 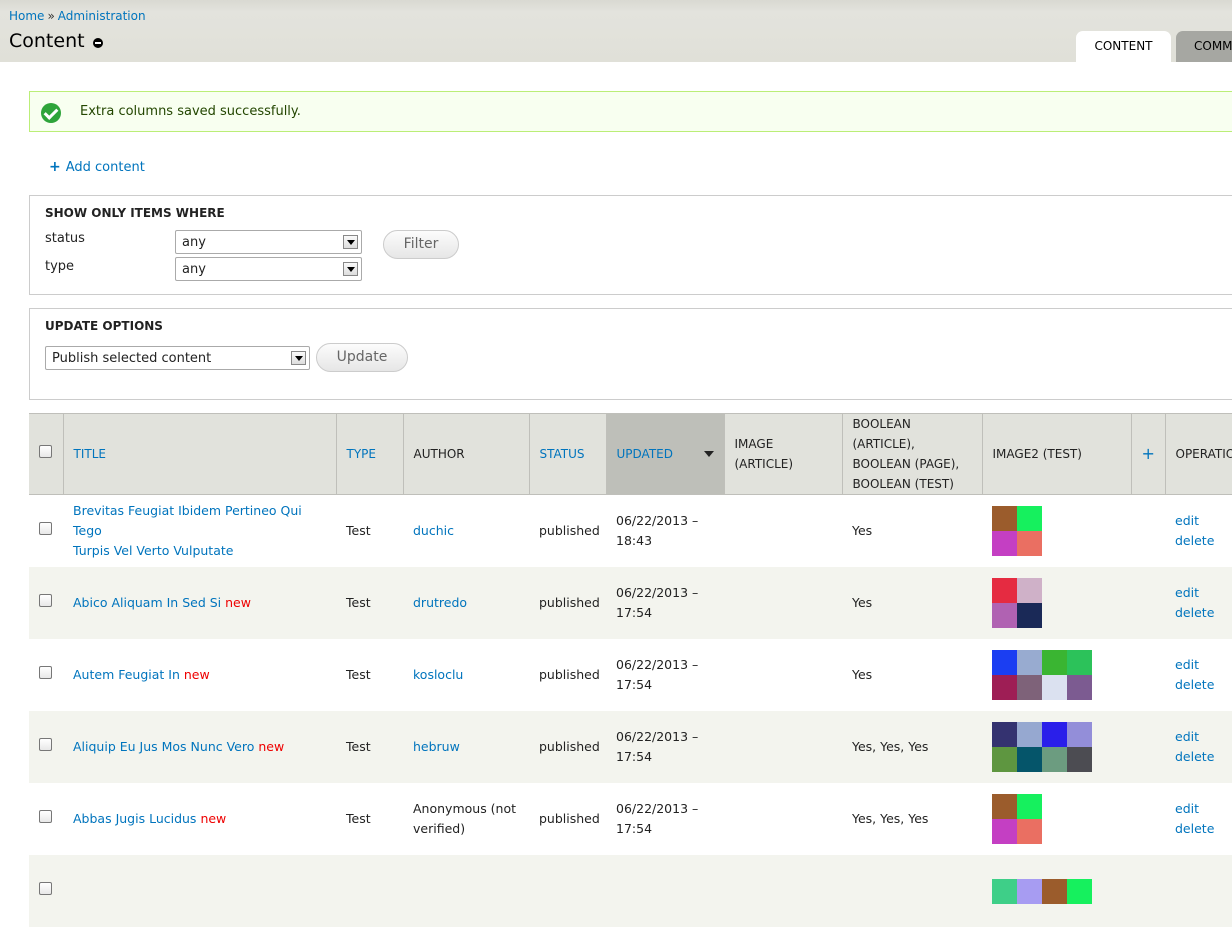 What do you see at coordinates (362, 357) in the screenshot?
I see `update-button: Update` at bounding box center [362, 357].